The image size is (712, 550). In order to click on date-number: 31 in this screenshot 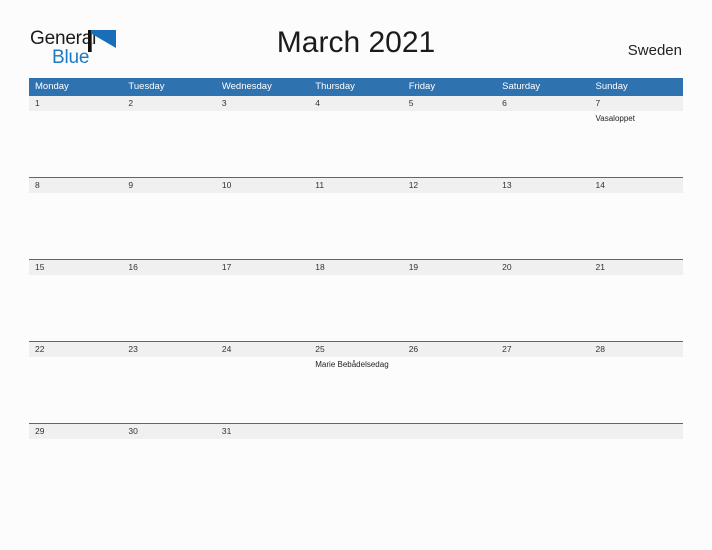, I will do `click(262, 431)`.